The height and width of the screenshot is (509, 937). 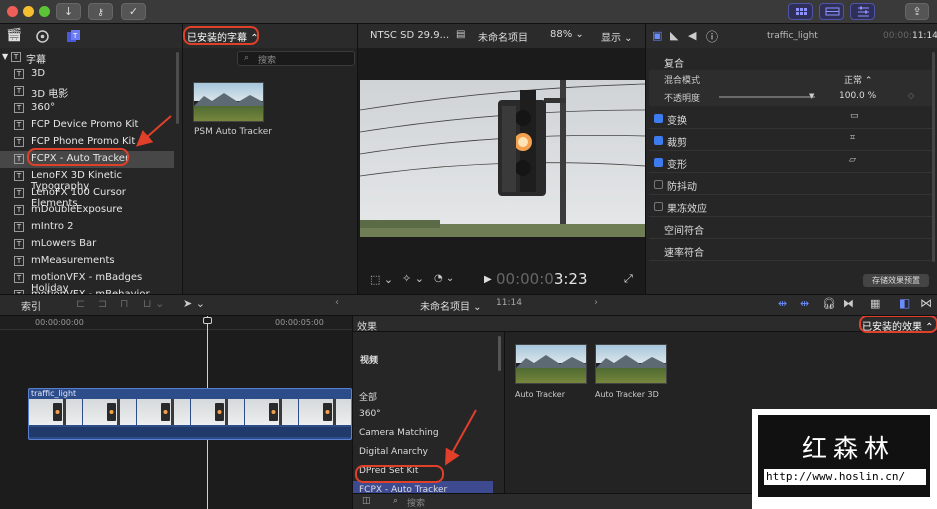 I want to click on watermark-title: 红森林, so click(x=849, y=448).